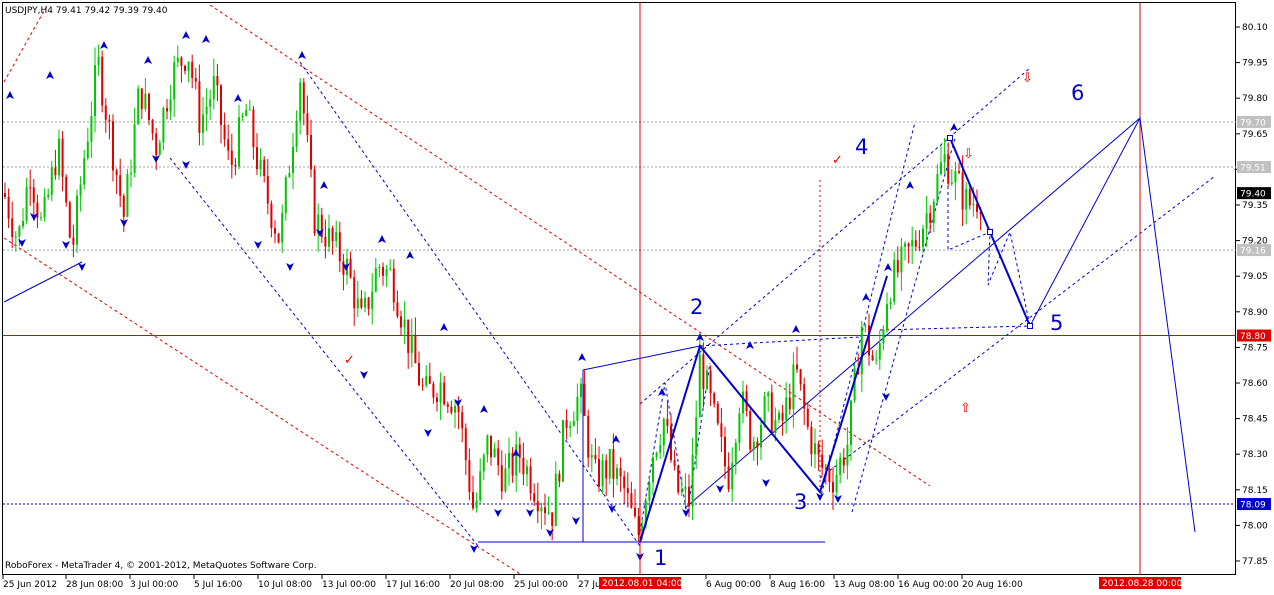  What do you see at coordinates (1255, 455) in the screenshot?
I see `y-tick-label: 78.30` at bounding box center [1255, 455].